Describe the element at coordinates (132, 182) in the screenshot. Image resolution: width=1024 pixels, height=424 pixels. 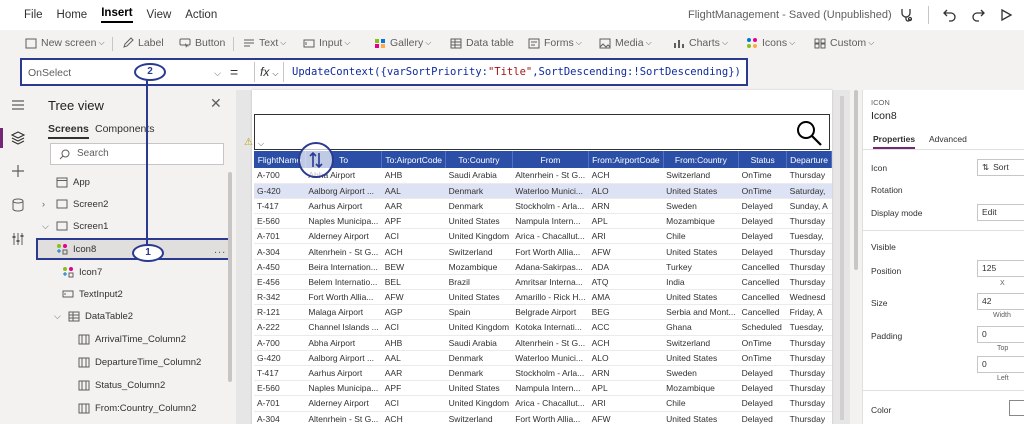
I see `tree-node-app: App` at that location.